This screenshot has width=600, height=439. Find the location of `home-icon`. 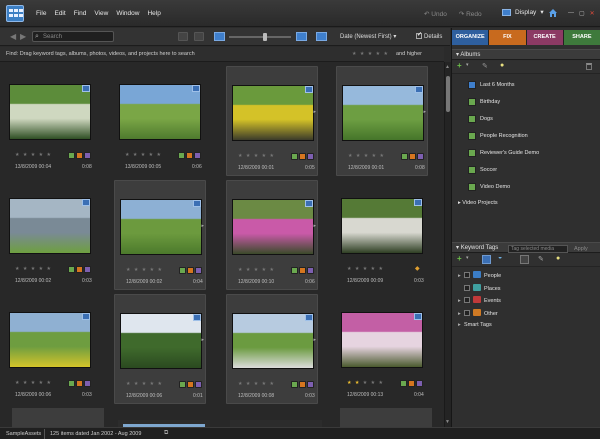

home-icon is located at coordinates (553, 13).